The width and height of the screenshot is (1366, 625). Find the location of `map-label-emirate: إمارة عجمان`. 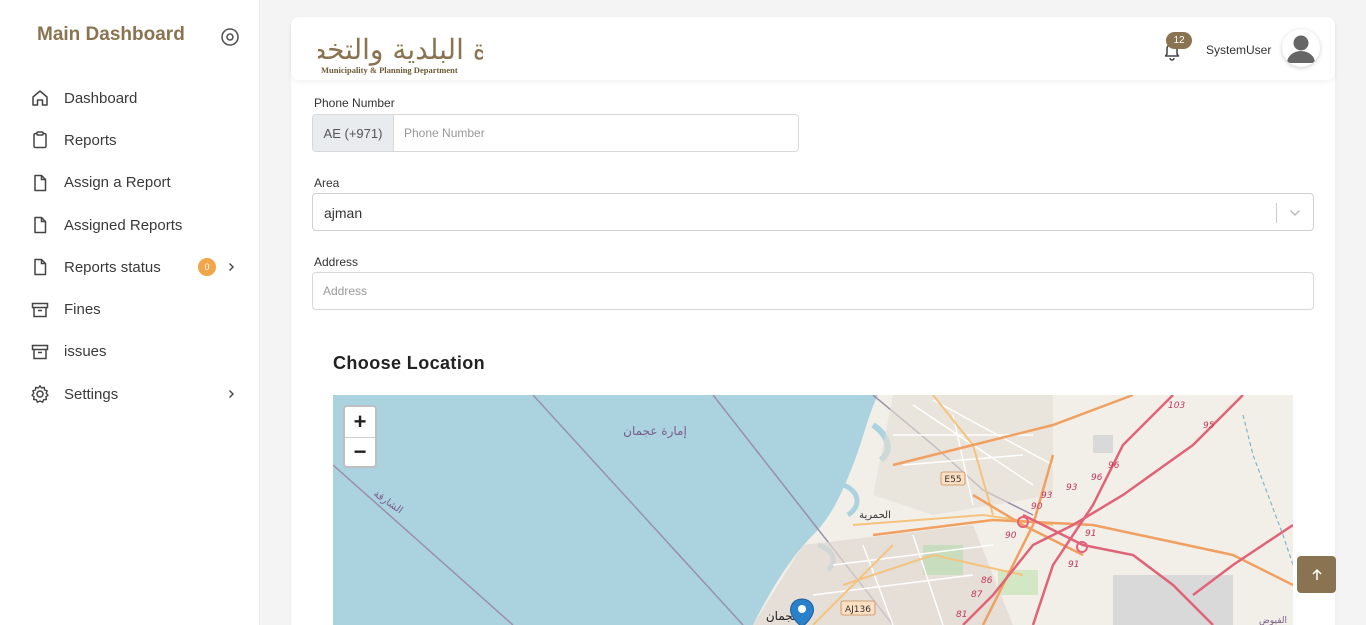

map-label-emirate: إمارة عجمان is located at coordinates (655, 431).